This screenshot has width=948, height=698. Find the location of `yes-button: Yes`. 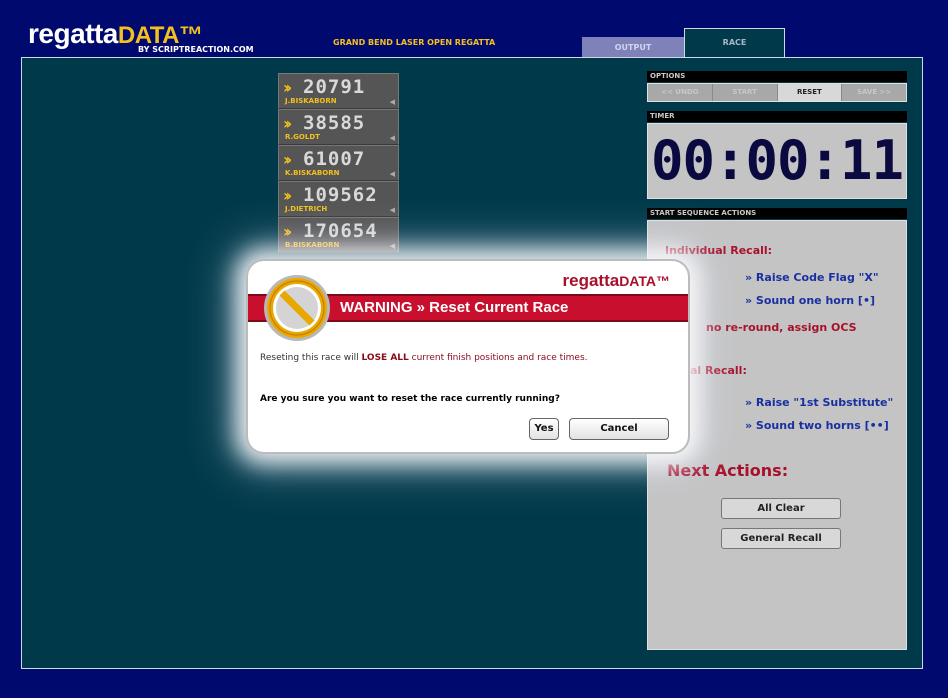

yes-button: Yes is located at coordinates (544, 429).